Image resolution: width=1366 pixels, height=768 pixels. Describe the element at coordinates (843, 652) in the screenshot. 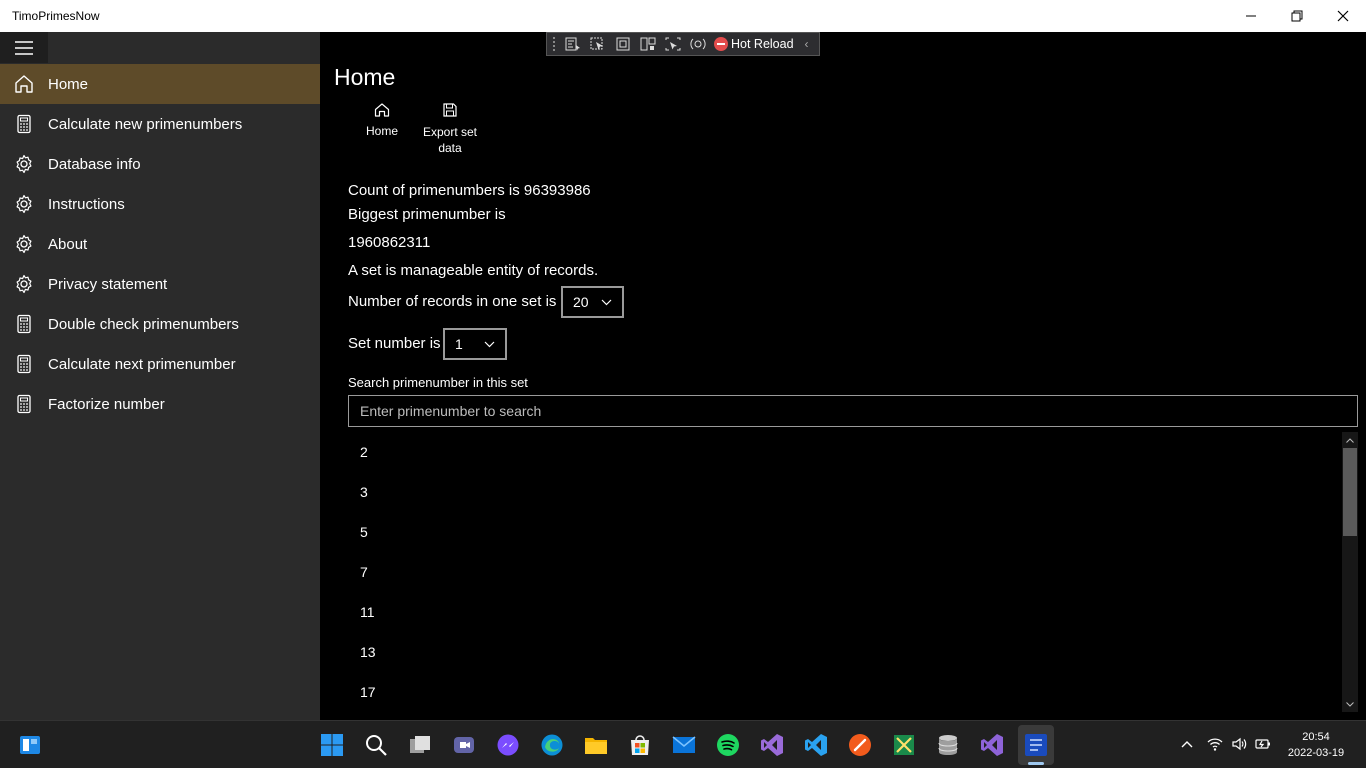

I see `list-item: 13` at that location.